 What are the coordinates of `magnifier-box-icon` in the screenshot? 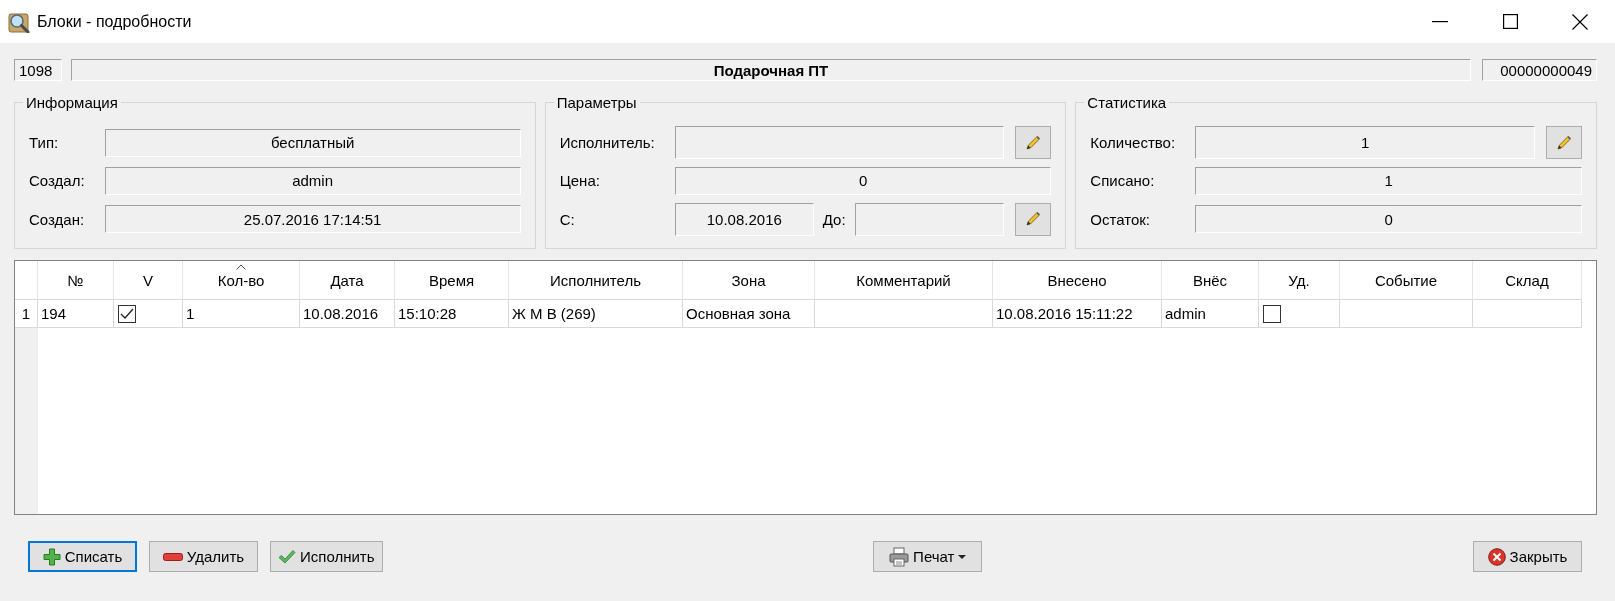 It's located at (19, 21).